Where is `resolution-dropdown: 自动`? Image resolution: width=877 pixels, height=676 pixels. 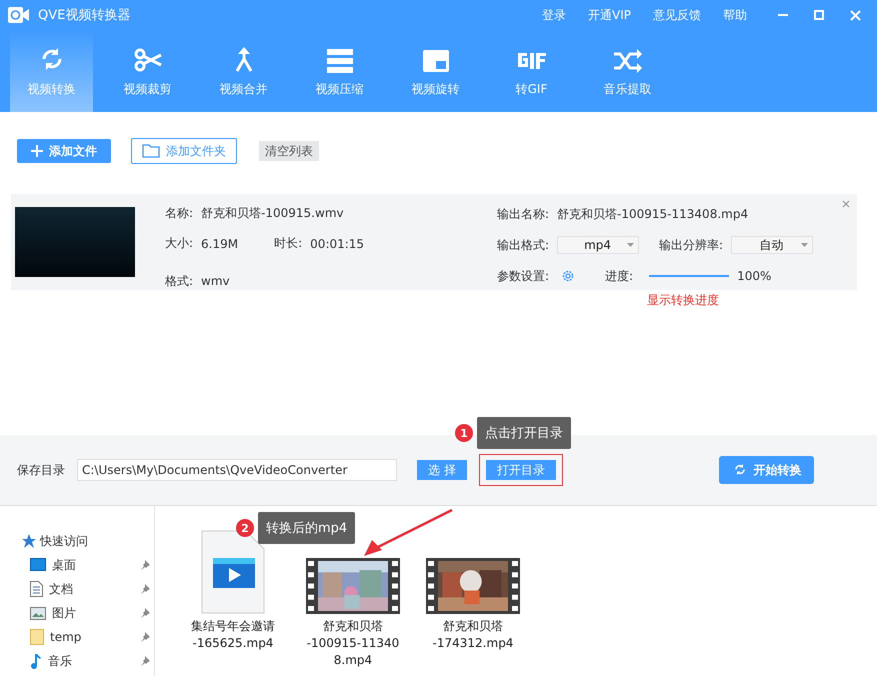 resolution-dropdown: 自动 is located at coordinates (772, 245).